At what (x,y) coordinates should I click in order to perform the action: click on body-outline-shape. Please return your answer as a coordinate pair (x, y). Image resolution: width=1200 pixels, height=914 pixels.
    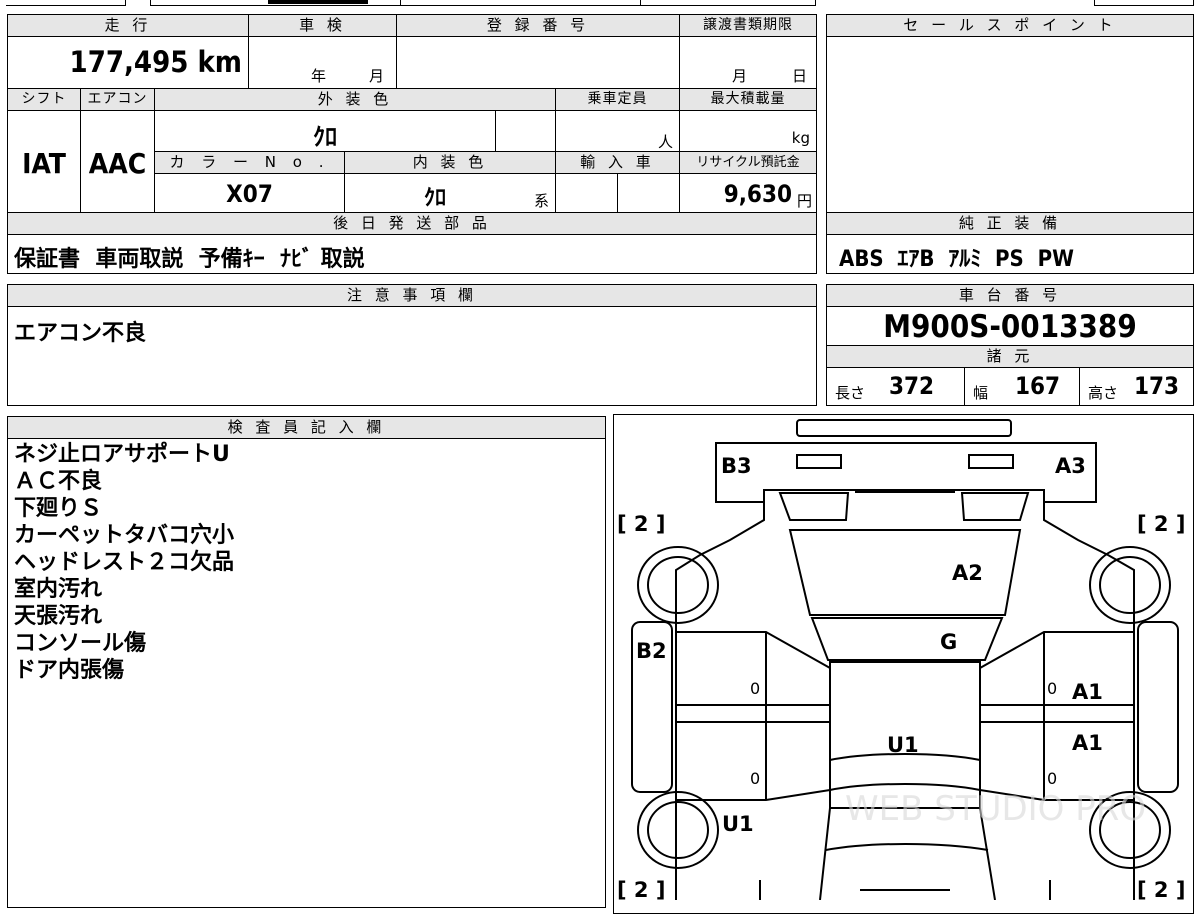
    Looking at the image, I should click on (720, 701).